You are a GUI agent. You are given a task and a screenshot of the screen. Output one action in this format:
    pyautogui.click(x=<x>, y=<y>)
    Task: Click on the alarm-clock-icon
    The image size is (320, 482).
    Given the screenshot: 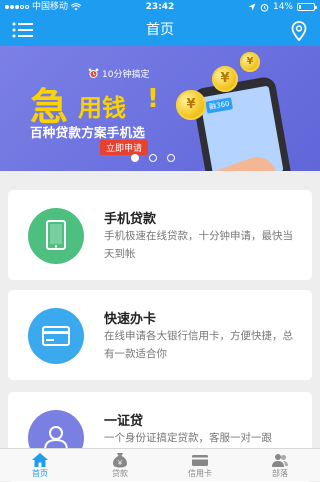 What is the action you would take?
    pyautogui.click(x=93, y=73)
    